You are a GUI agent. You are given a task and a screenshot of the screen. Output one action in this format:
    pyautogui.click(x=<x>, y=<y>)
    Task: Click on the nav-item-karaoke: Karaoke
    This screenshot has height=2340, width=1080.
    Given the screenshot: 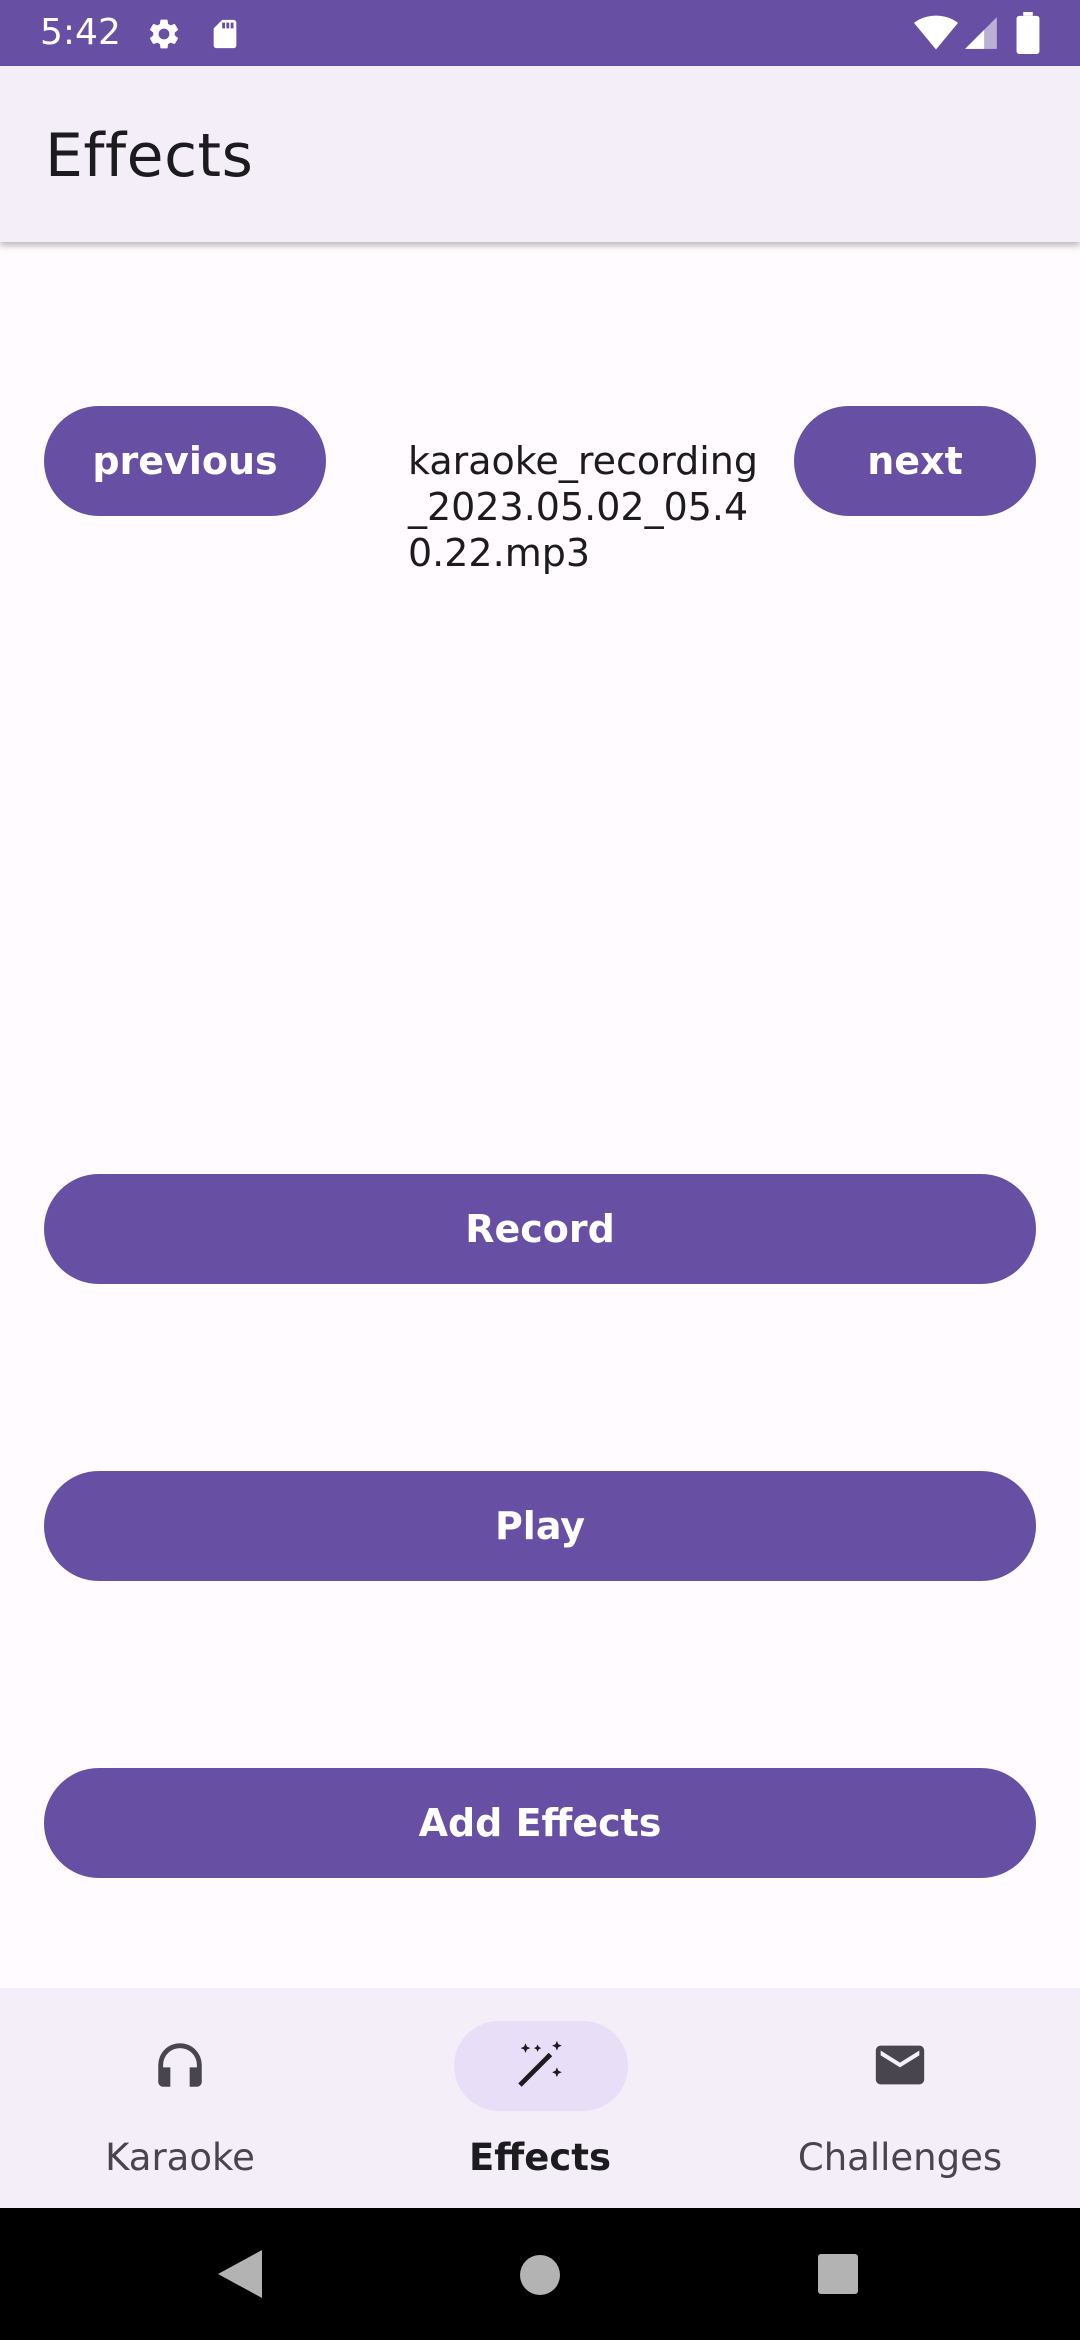 What is the action you would take?
    pyautogui.click(x=180, y=2098)
    